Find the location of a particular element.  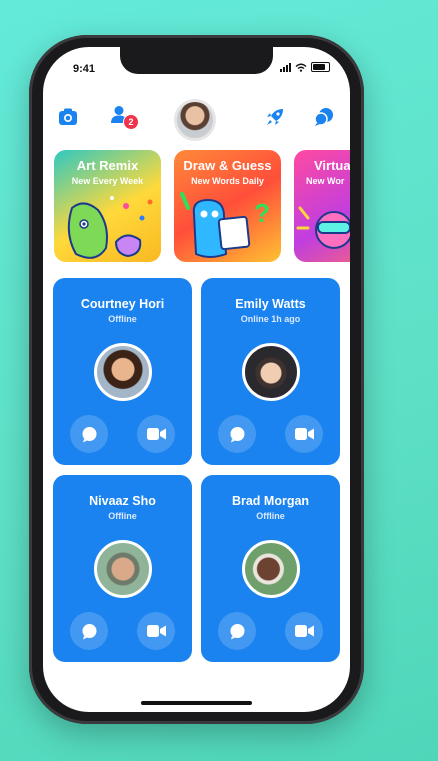

home-indicator is located at coordinates (196, 703).